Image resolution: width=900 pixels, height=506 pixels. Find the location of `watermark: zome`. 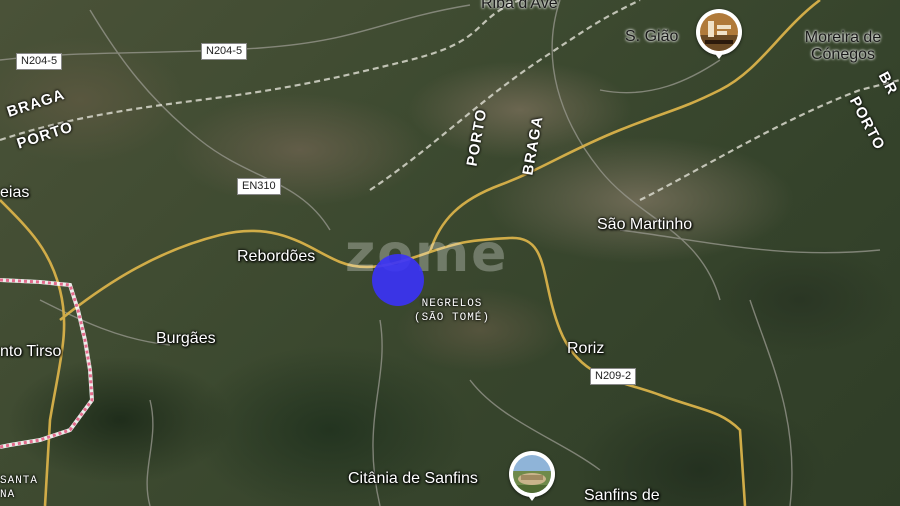

watermark: zome is located at coordinates (427, 254).